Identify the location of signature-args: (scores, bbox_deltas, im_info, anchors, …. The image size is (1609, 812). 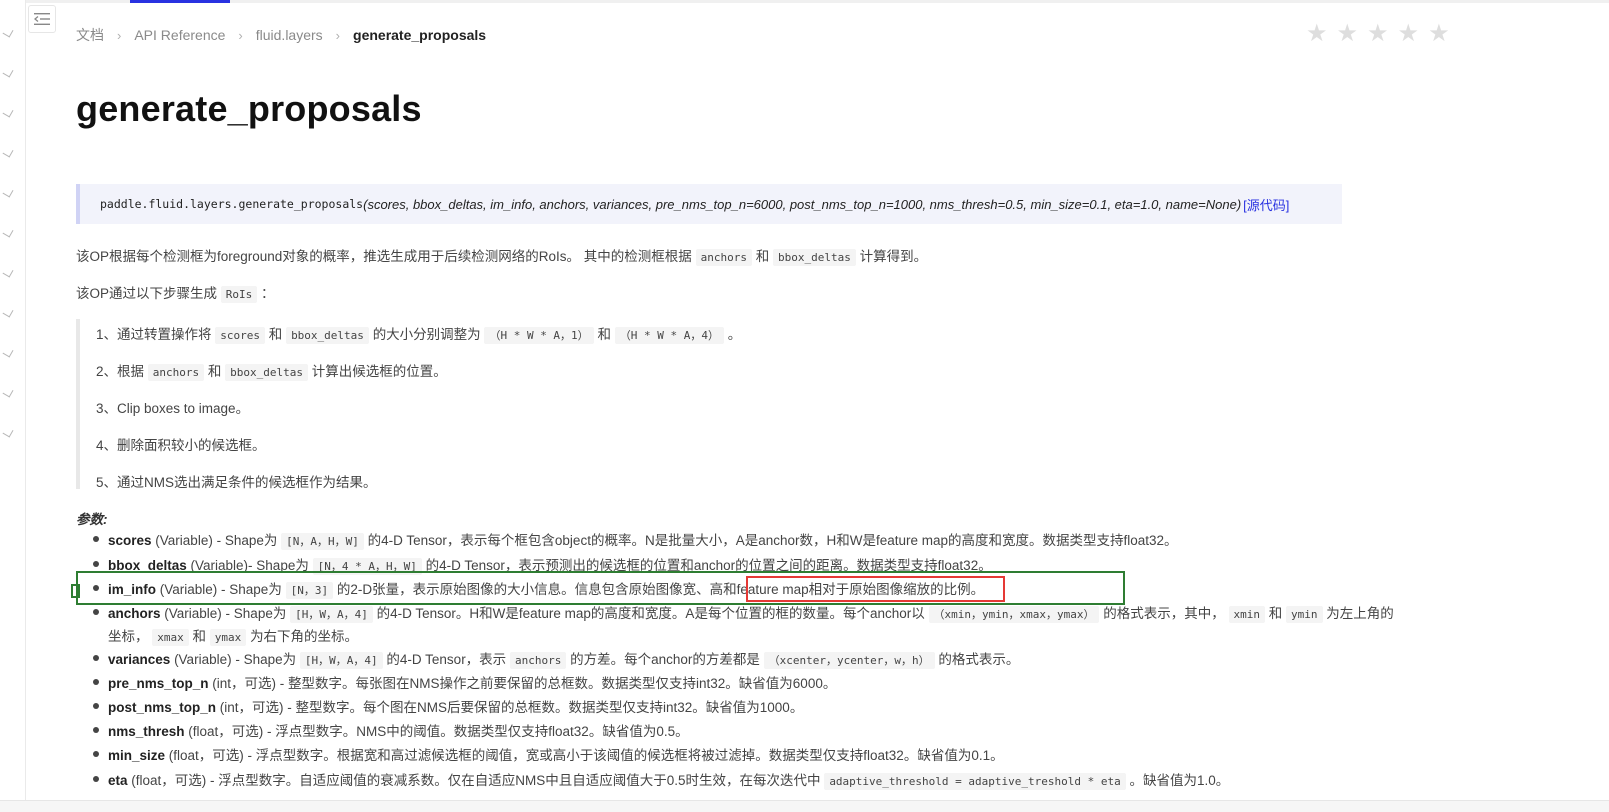
(802, 204).